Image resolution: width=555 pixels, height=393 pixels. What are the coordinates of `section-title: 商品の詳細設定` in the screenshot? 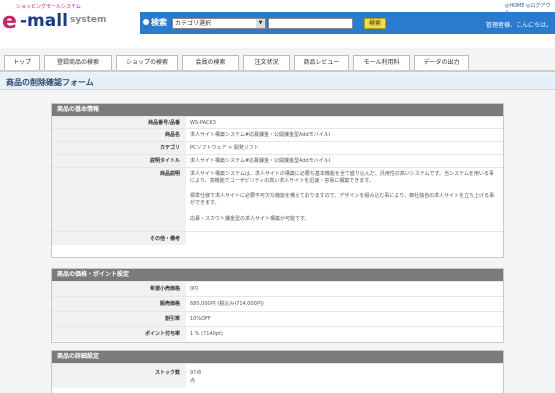 It's located at (277, 357).